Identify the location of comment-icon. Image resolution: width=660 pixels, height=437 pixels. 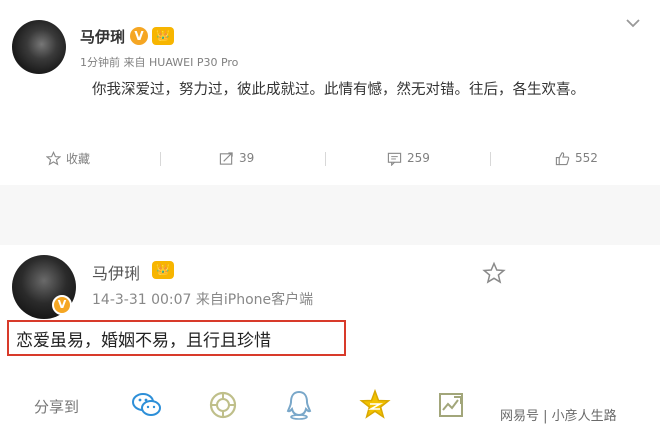
(394, 159).